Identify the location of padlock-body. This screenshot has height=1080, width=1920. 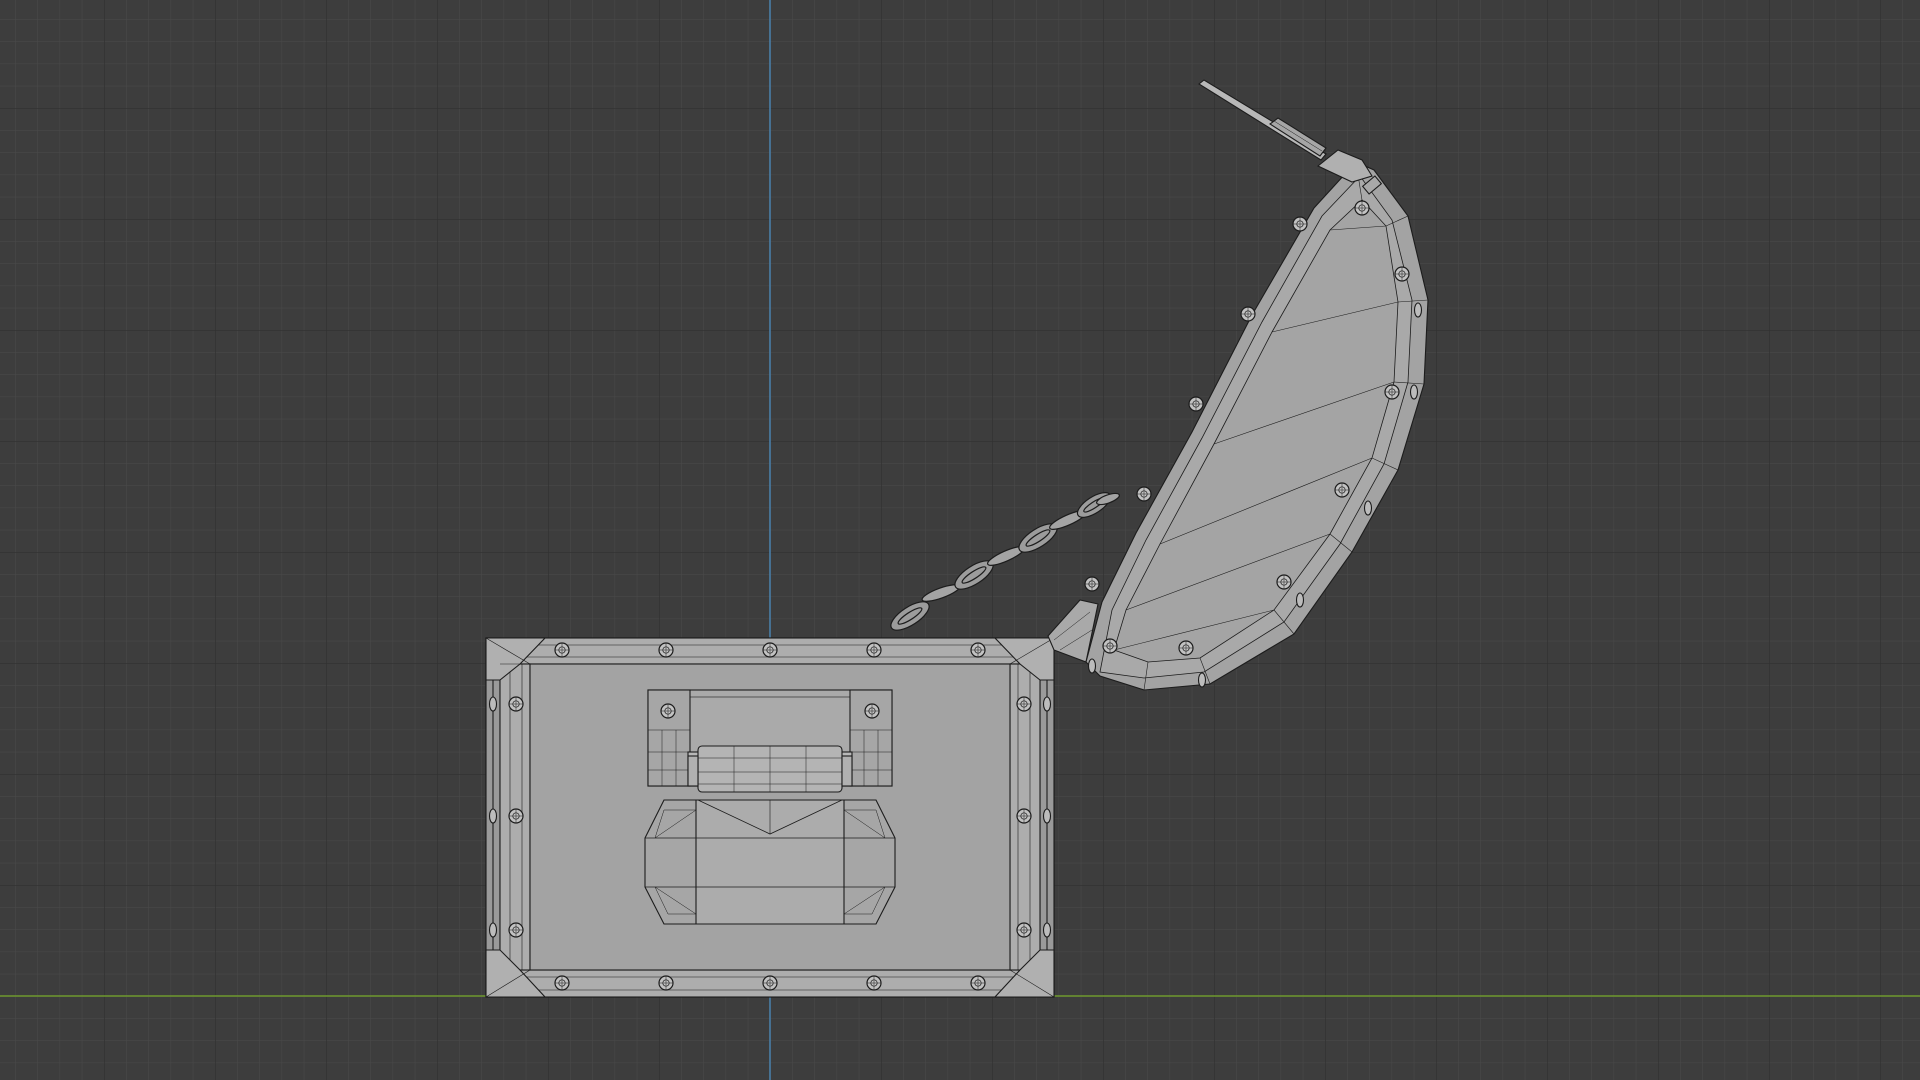
(770, 862).